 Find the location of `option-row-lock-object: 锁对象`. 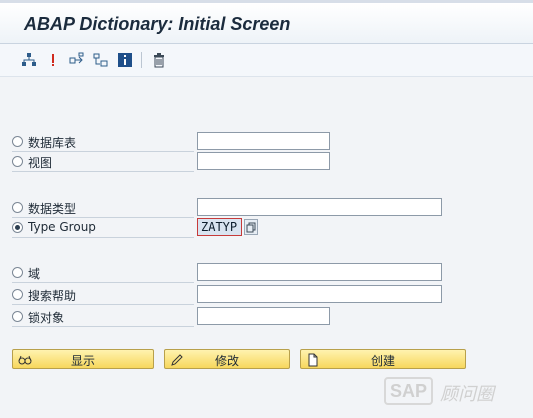

option-row-lock-object: 锁对象 is located at coordinates (227, 317).